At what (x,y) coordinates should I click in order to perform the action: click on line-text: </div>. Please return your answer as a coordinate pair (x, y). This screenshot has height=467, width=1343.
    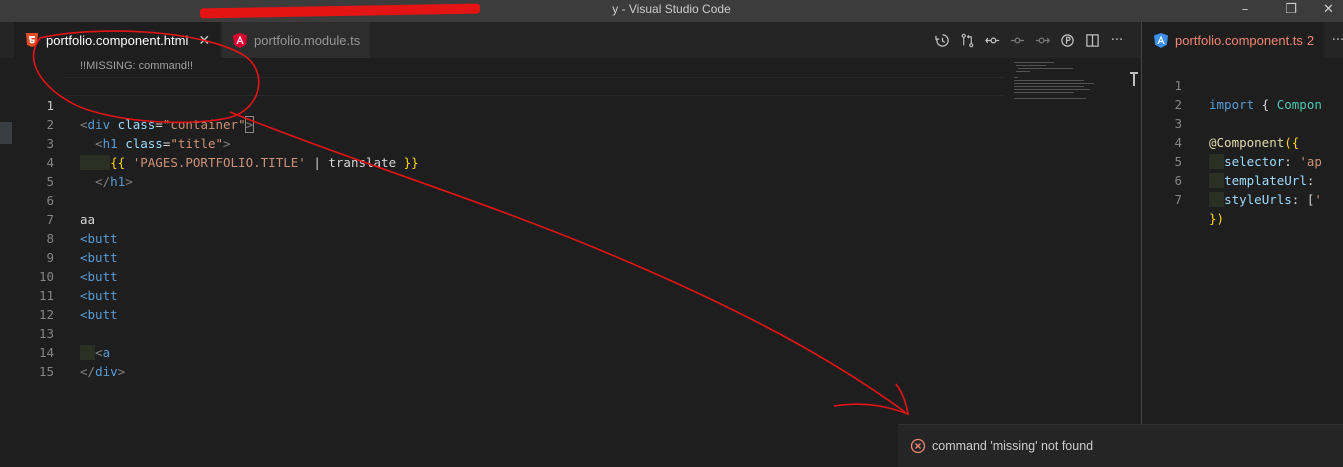
    Looking at the image, I should click on (102, 371).